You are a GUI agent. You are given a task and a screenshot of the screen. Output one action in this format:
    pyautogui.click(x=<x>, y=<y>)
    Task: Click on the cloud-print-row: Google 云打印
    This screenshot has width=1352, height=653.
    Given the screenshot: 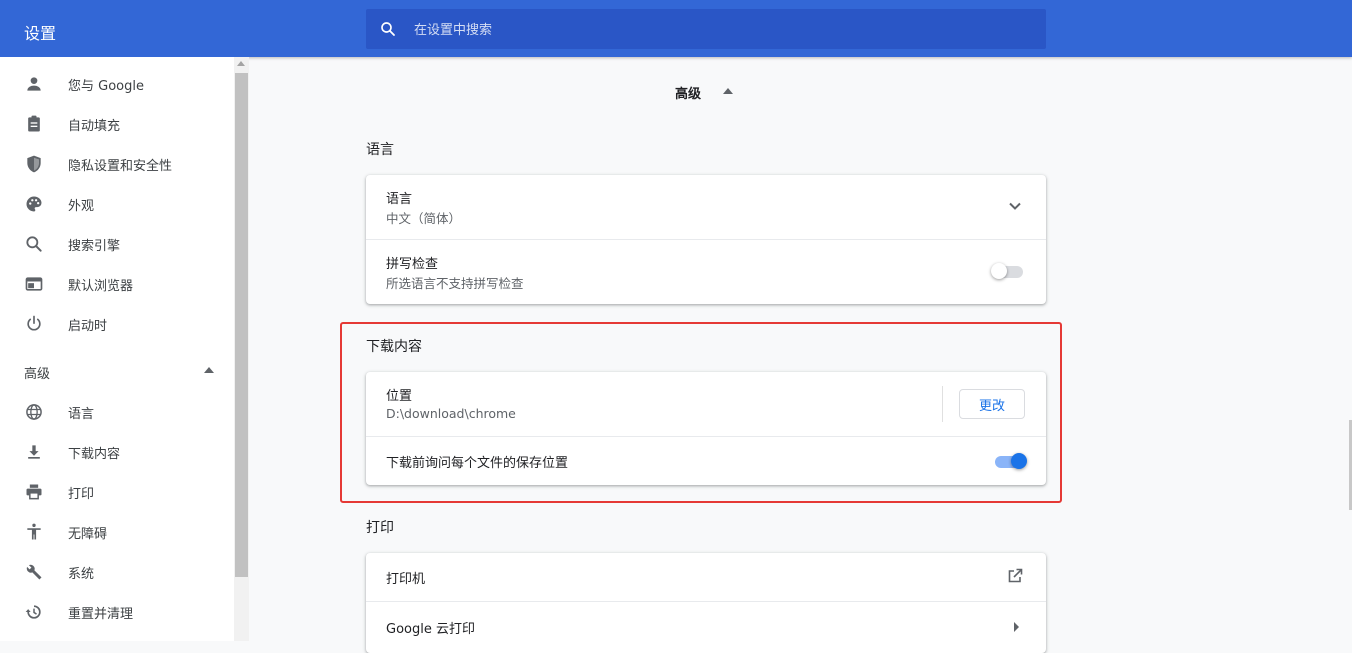 What is the action you would take?
    pyautogui.click(x=706, y=626)
    